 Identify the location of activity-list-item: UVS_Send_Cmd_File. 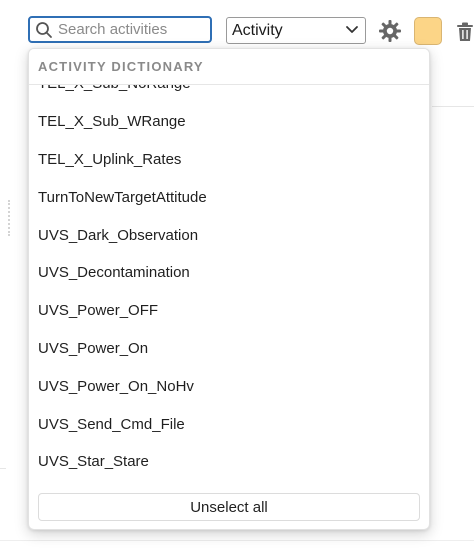
(229, 424).